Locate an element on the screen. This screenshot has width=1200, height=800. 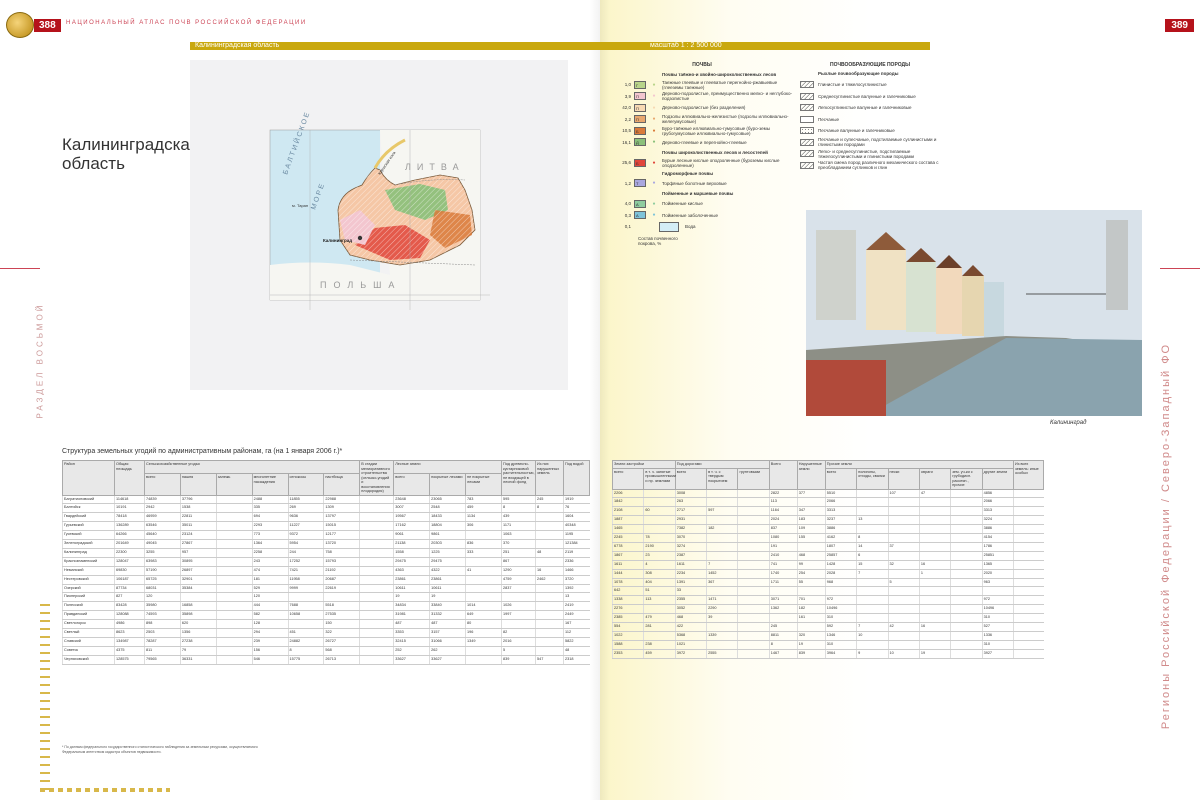
soil-description: Пойменные кислые is located at coordinates (682, 204).